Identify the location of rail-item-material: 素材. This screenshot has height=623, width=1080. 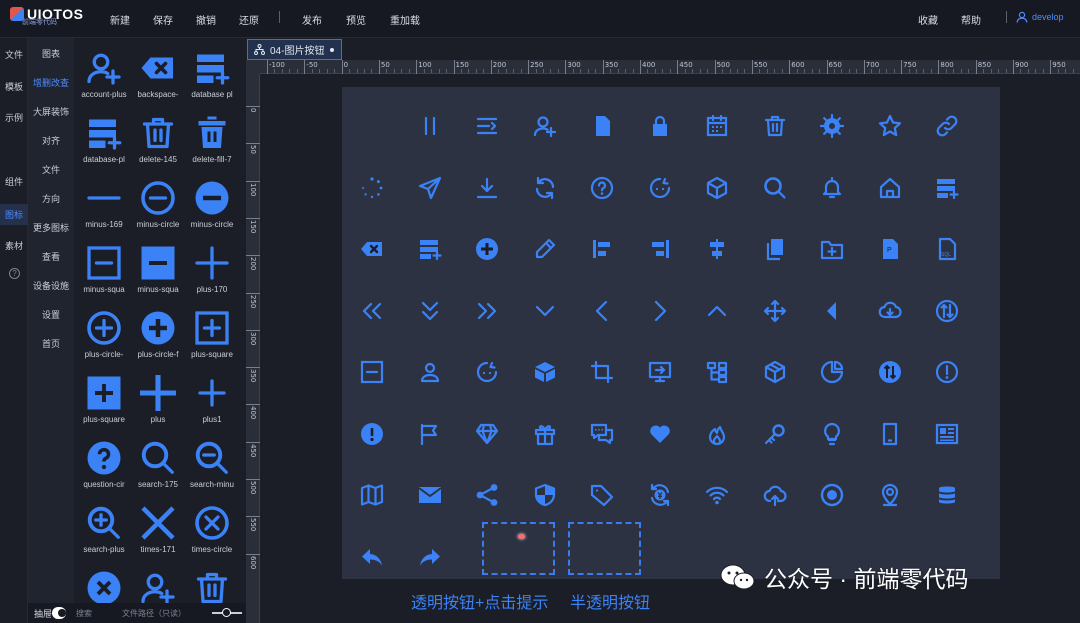
(14, 245).